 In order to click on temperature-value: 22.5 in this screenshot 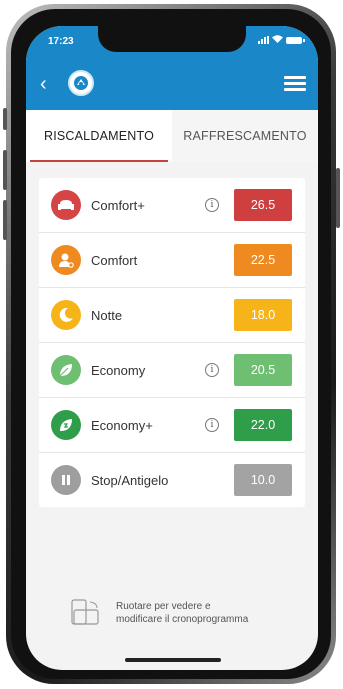, I will do `click(263, 260)`.